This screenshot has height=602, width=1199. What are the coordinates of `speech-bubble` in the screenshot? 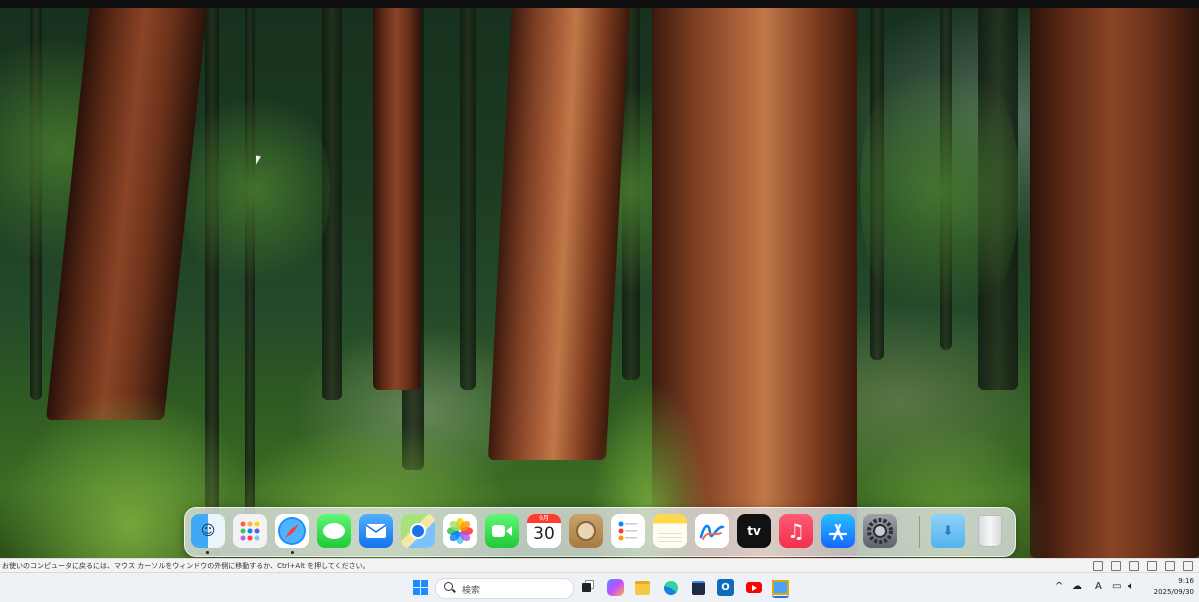 It's located at (334, 531).